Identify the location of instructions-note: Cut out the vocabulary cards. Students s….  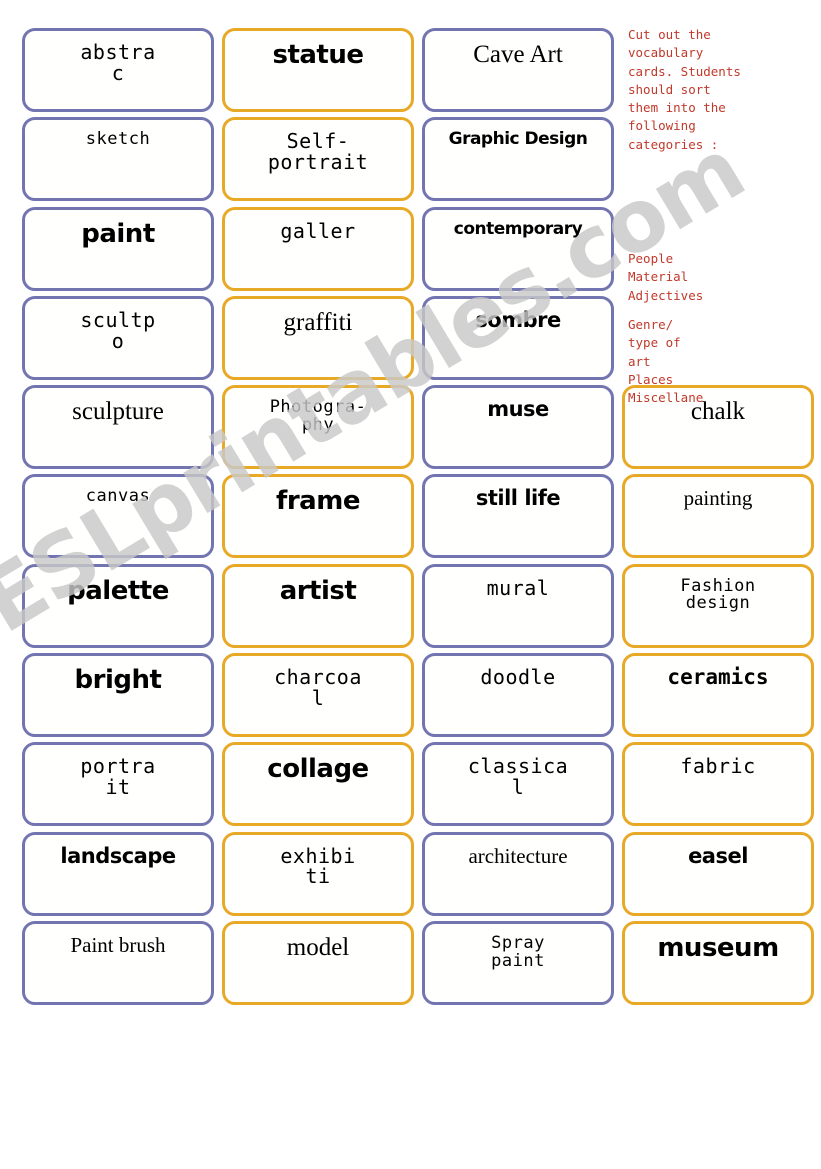
(684, 89).